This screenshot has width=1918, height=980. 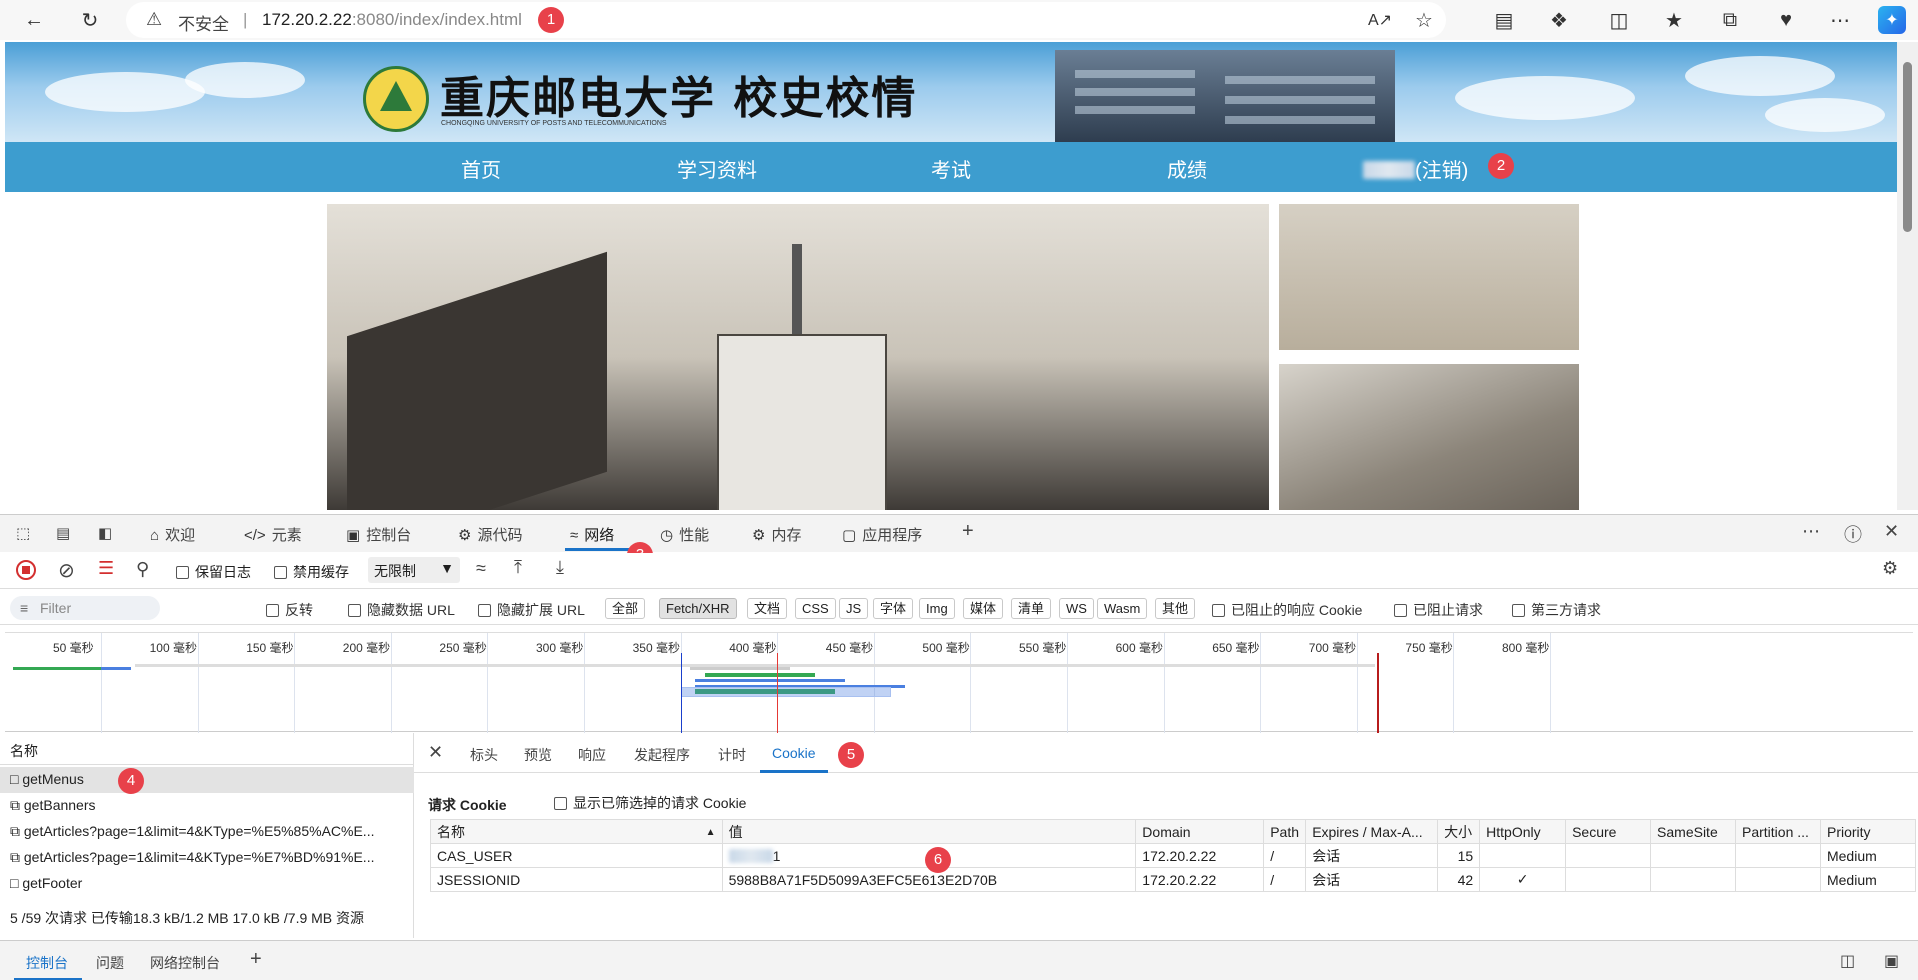 I want to click on col-samesite: SameSite, so click(x=1693, y=831).